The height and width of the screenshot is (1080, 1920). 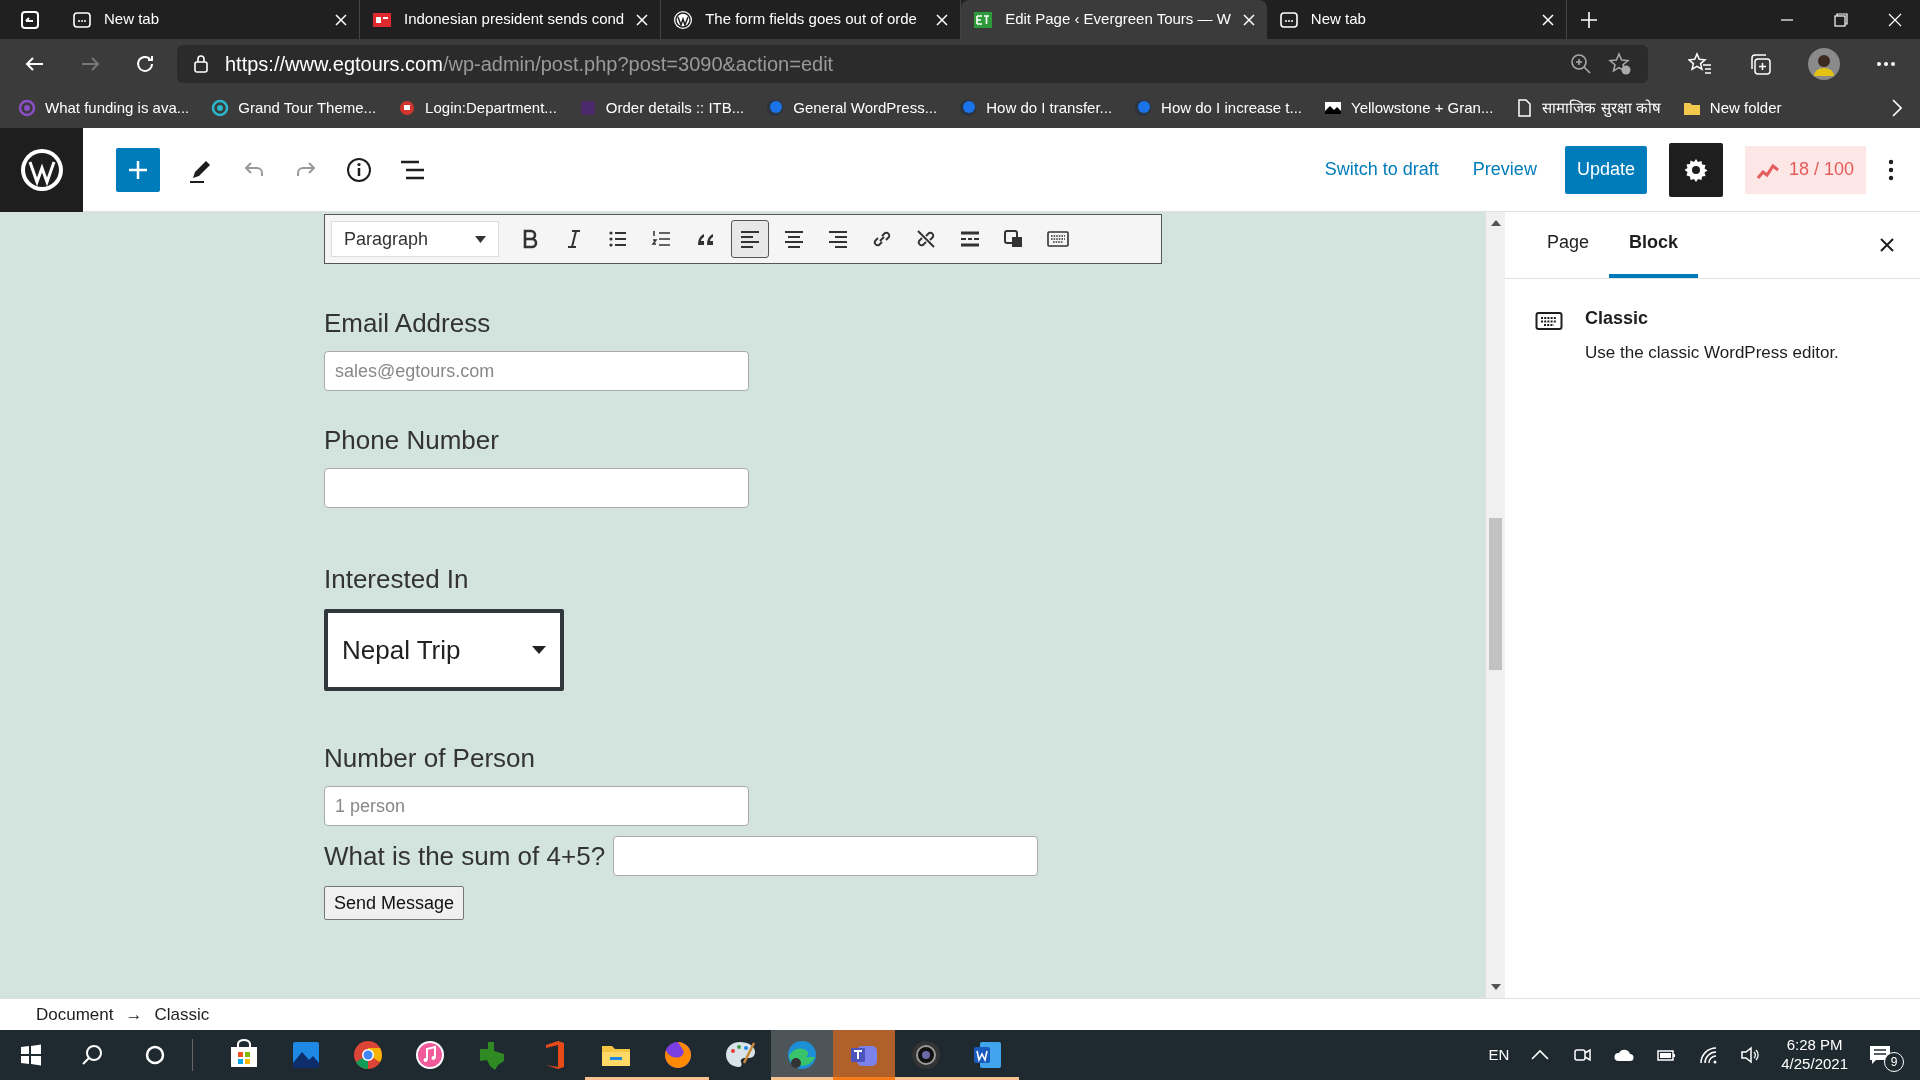 What do you see at coordinates (1760, 63) in the screenshot?
I see `collections-icon` at bounding box center [1760, 63].